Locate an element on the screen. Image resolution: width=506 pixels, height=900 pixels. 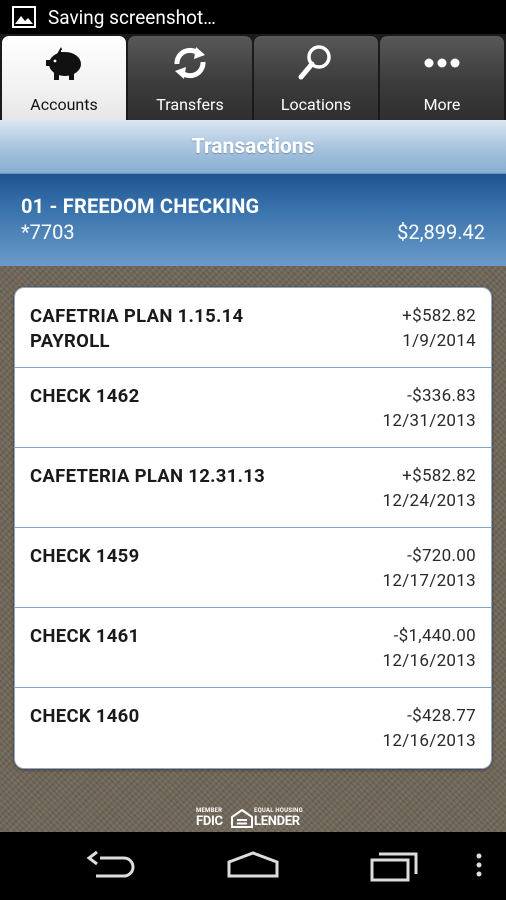
transaction-description: CHECK 1459 is located at coordinates (85, 556).